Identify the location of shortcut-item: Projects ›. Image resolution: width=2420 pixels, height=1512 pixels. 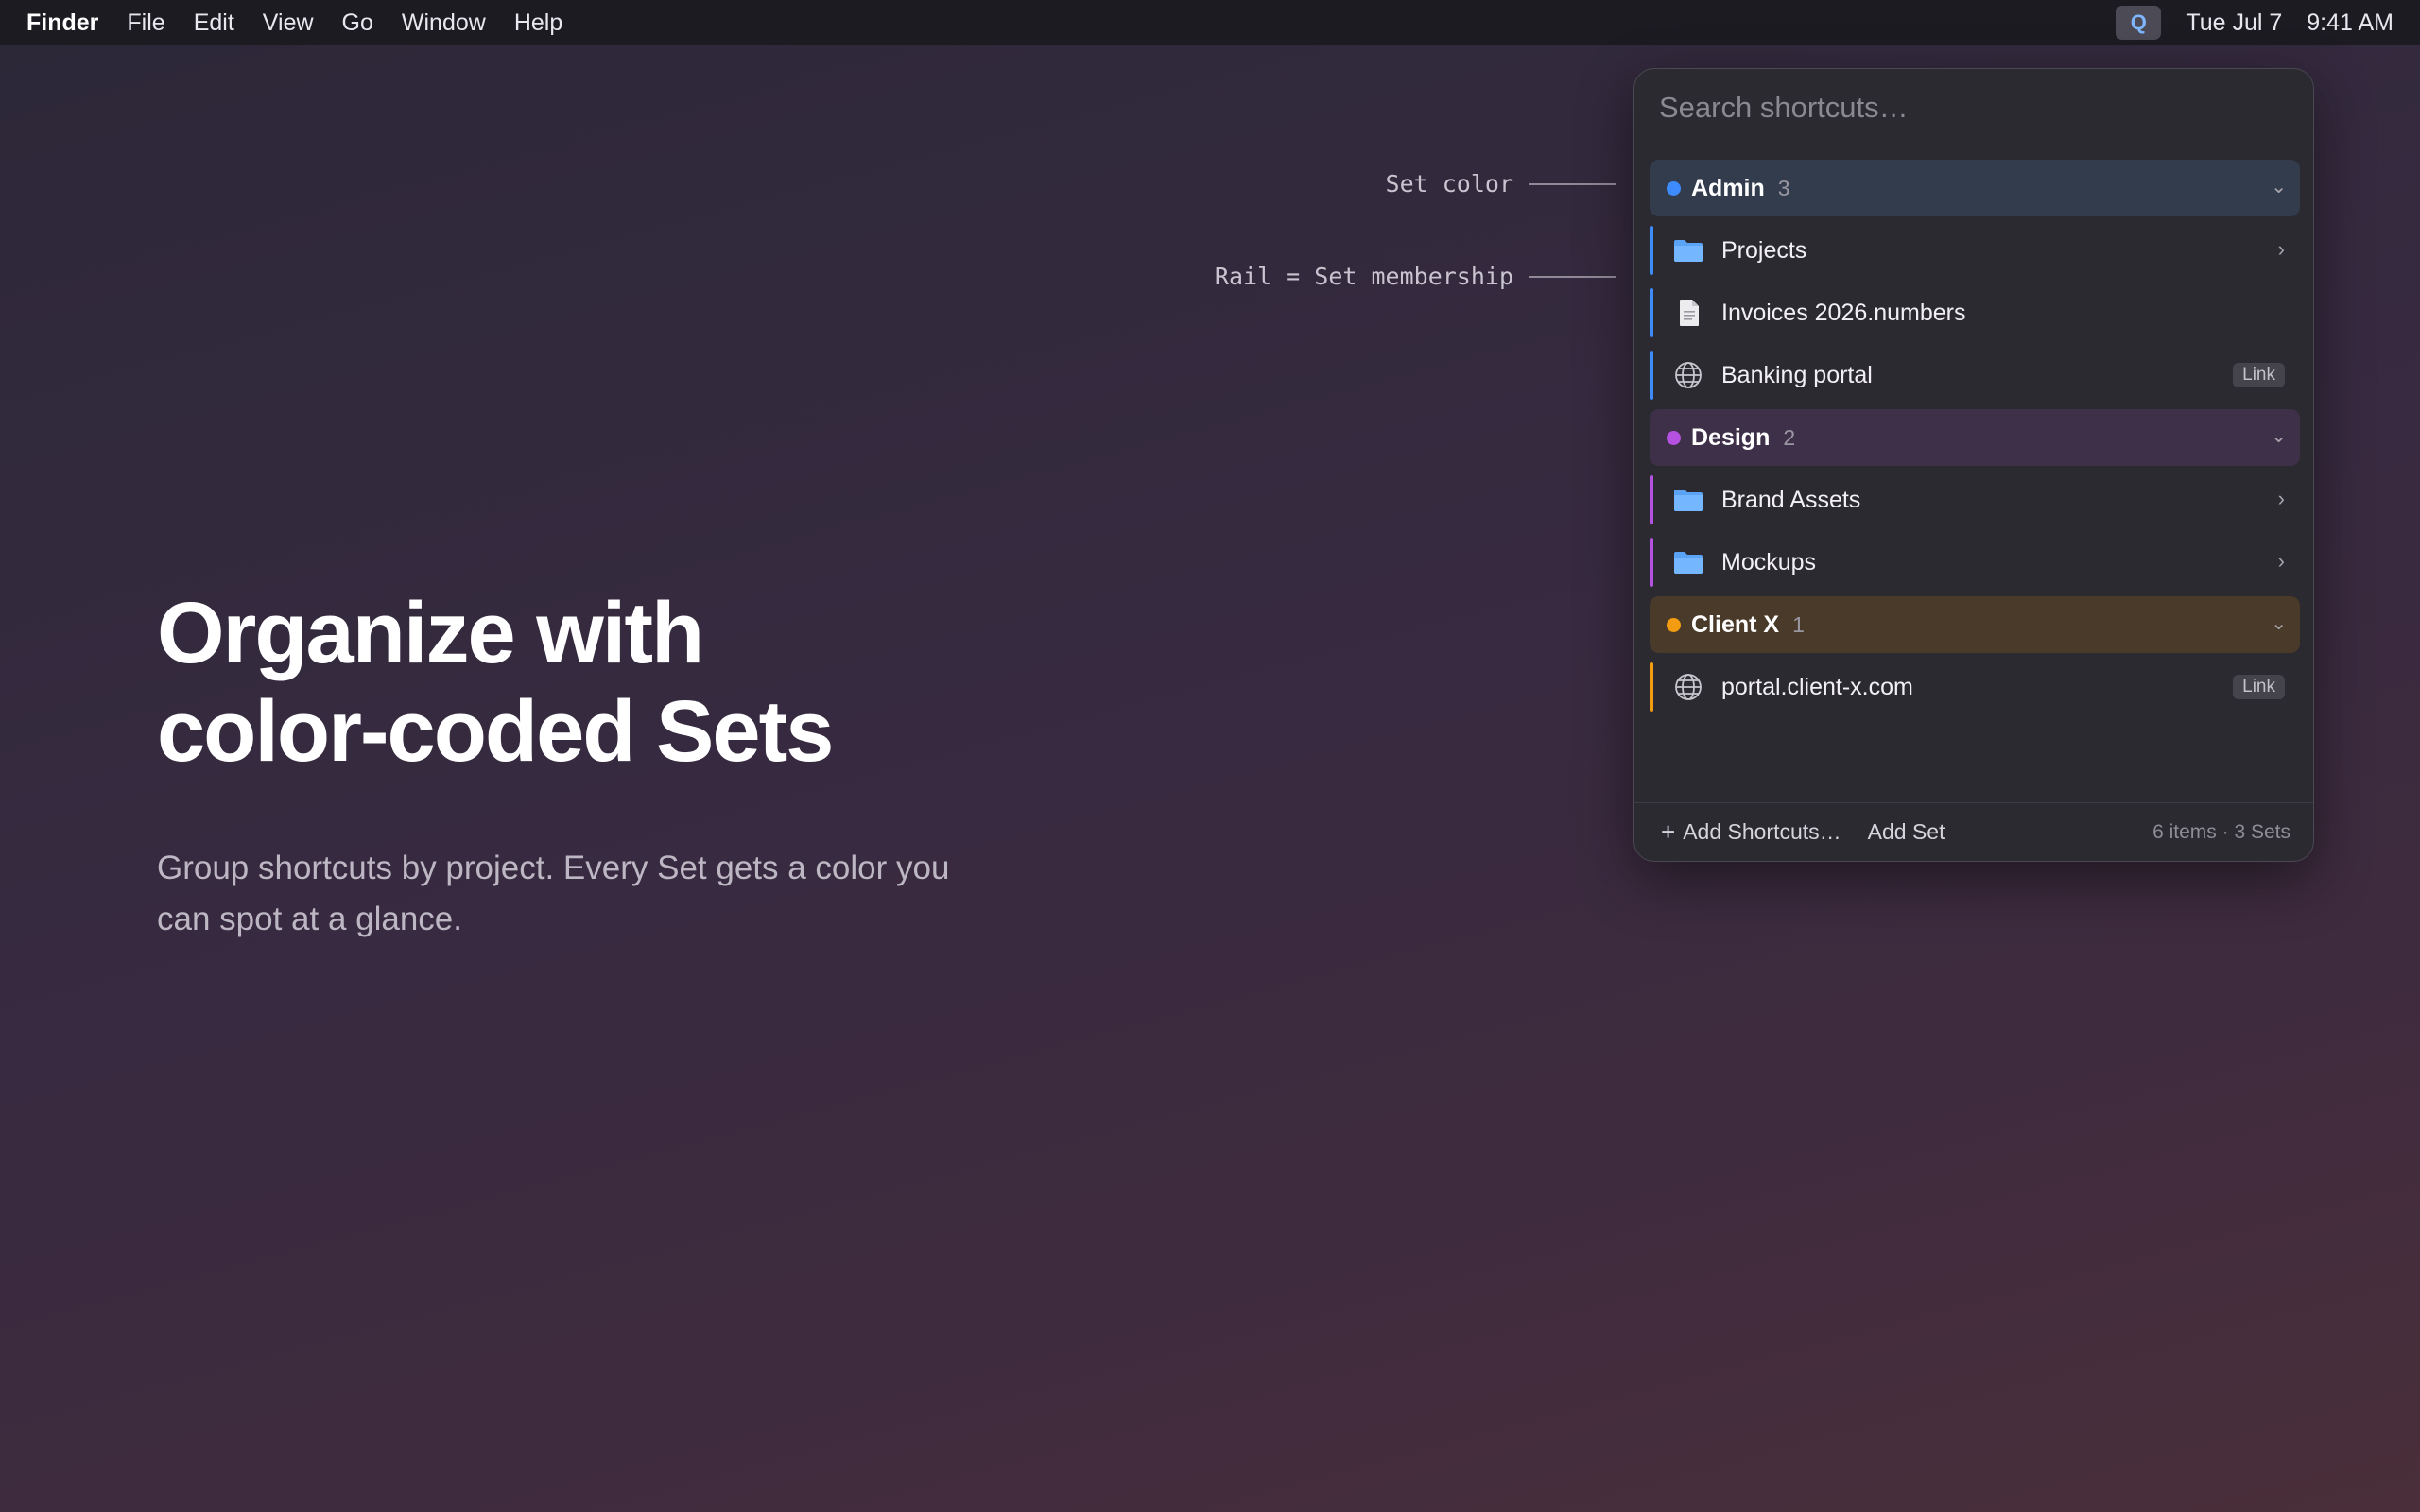
(1975, 250).